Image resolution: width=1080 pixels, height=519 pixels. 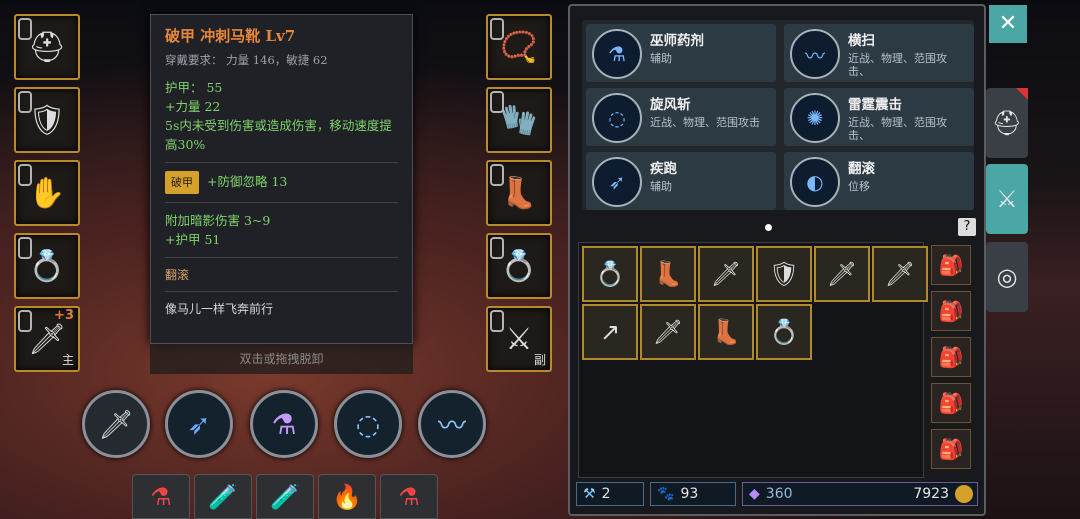 I want to click on gloves-icon: 🧤, so click(x=519, y=120).